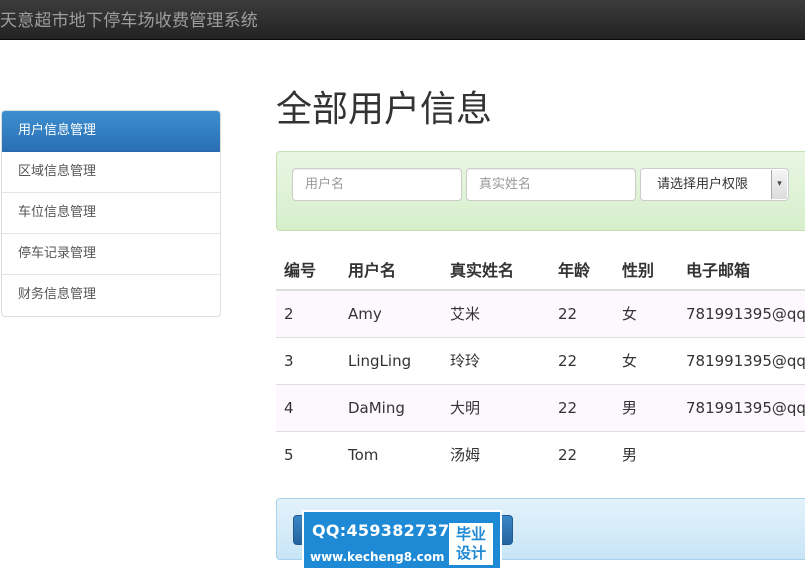  I want to click on watermark-badge-line1: 毕业, so click(470, 534).